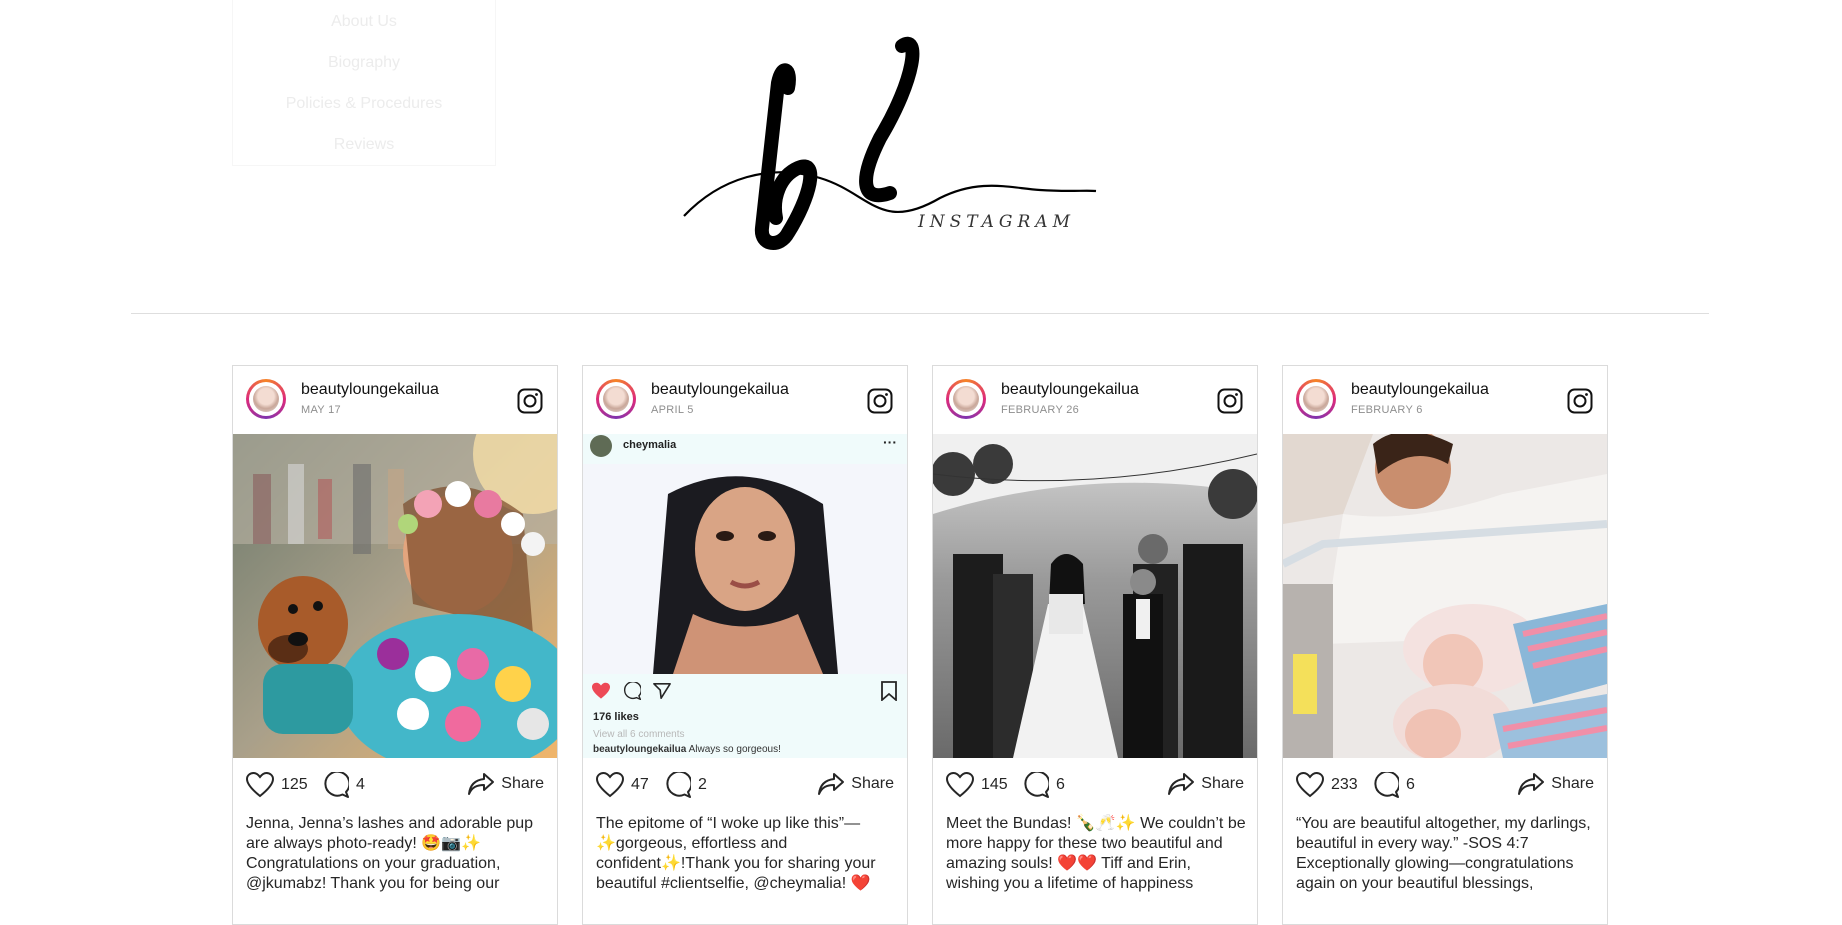 The height and width of the screenshot is (925, 1842). I want to click on like-count: 145, so click(994, 784).